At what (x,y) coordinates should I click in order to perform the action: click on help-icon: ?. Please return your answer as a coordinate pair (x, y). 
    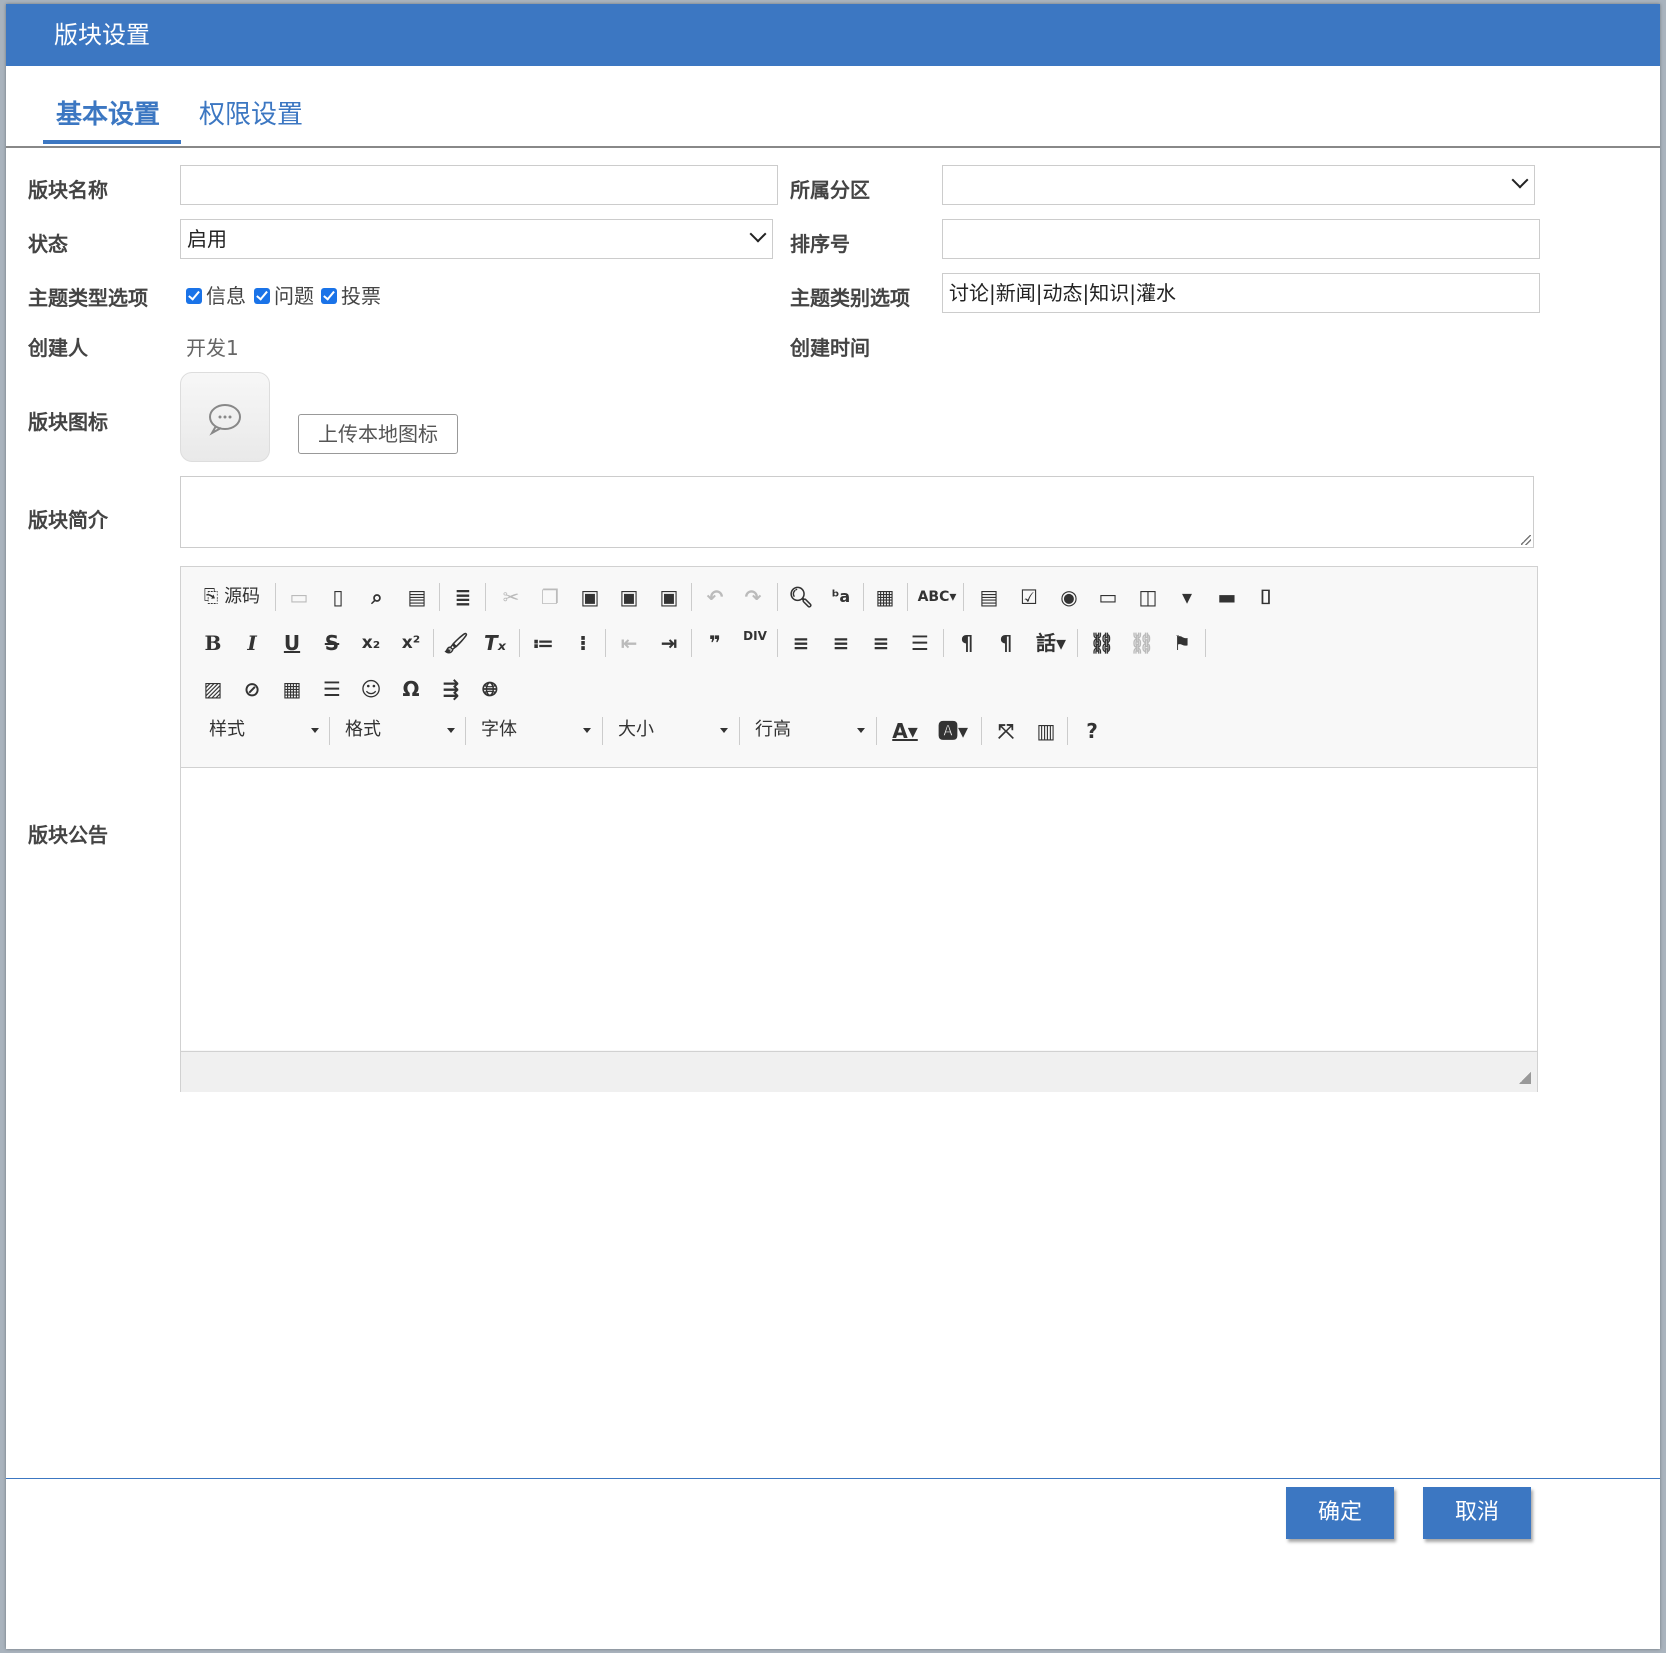
    Looking at the image, I should click on (1092, 731).